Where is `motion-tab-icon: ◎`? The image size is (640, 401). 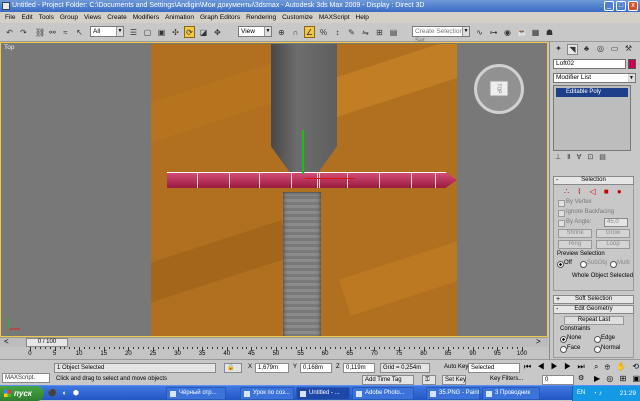
motion-tab-icon: ◎ is located at coordinates (600, 49).